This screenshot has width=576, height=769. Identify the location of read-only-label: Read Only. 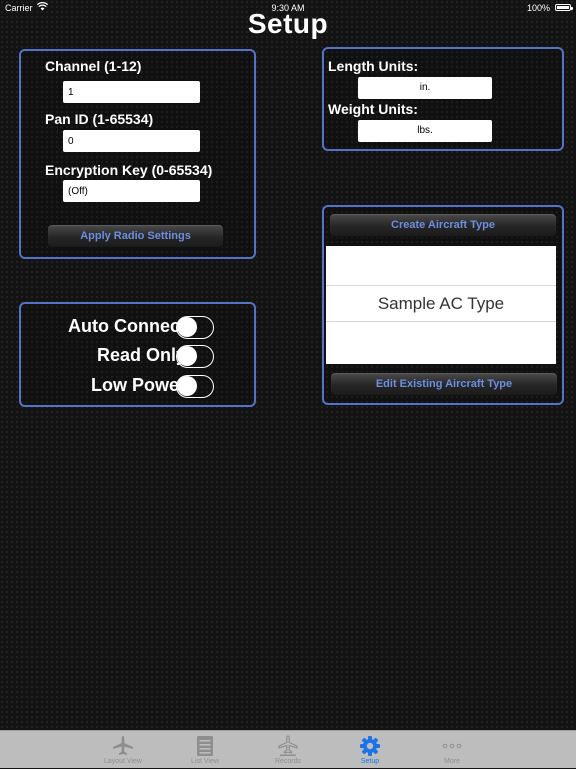
(141, 355).